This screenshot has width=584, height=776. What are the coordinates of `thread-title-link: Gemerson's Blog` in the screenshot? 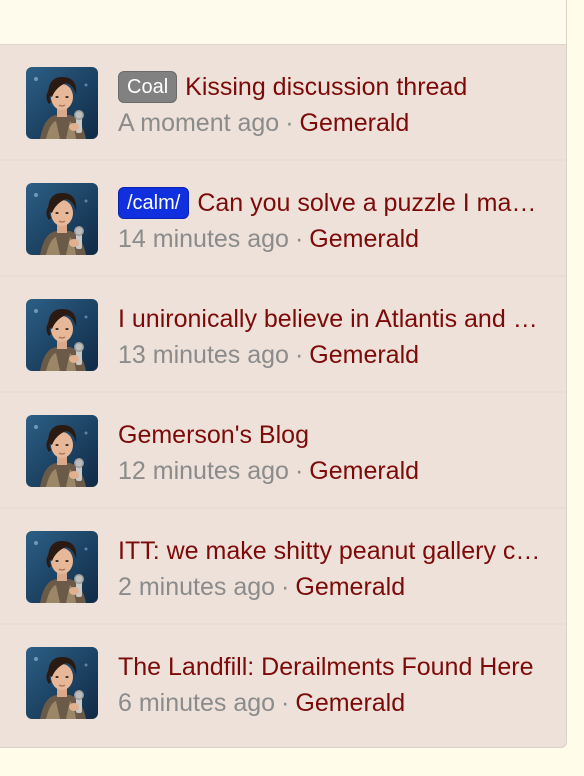 It's located at (213, 435).